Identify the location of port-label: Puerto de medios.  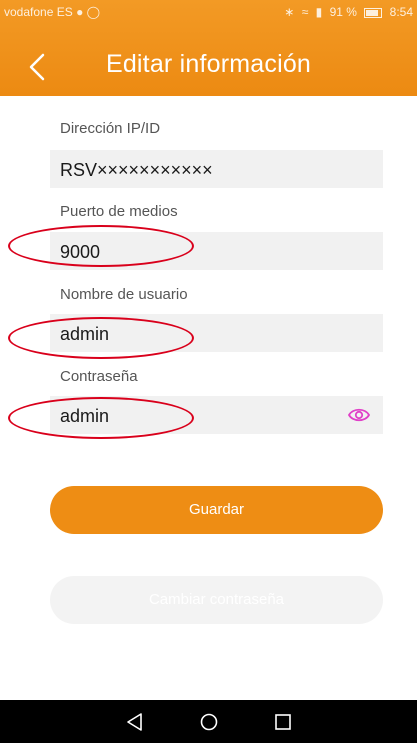
(119, 211).